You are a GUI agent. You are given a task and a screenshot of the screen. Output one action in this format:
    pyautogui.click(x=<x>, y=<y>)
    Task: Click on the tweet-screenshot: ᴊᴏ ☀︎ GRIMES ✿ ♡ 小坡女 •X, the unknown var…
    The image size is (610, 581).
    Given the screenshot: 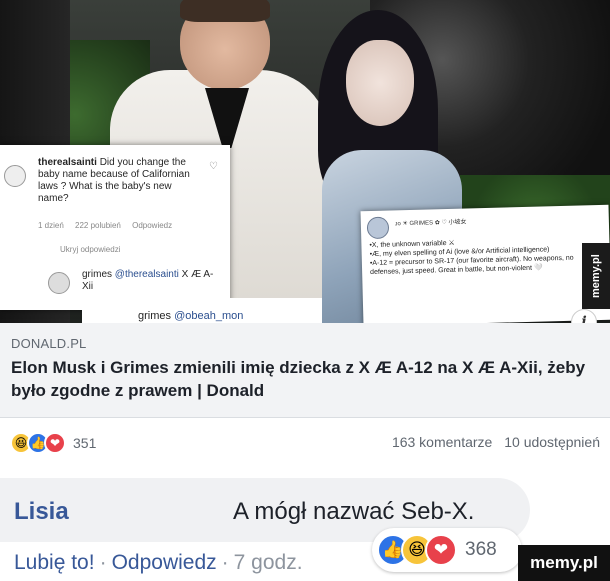 What is the action you would take?
    pyautogui.click(x=485, y=263)
    